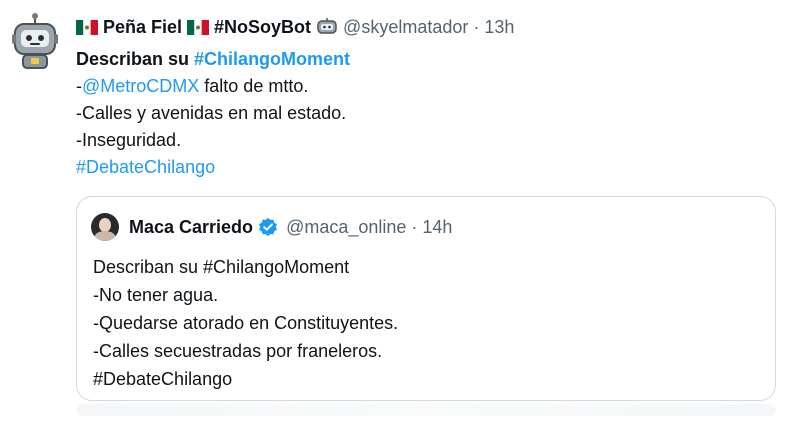  What do you see at coordinates (221, 267) in the screenshot?
I see `quoted-line: Describan su #ChilangoMoment` at bounding box center [221, 267].